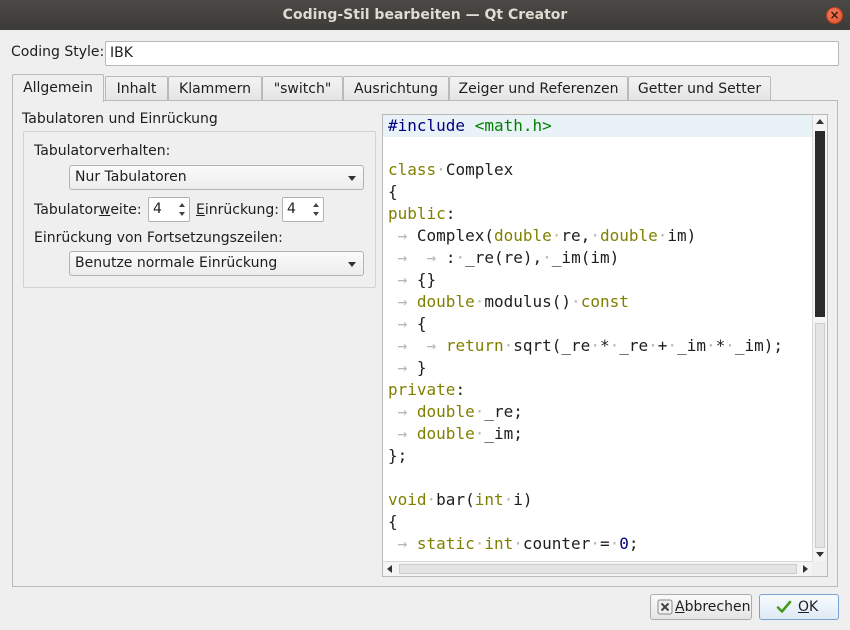 The width and height of the screenshot is (850, 630). What do you see at coordinates (169, 209) in the screenshot?
I see `tab-width-spinbox: 4` at bounding box center [169, 209].